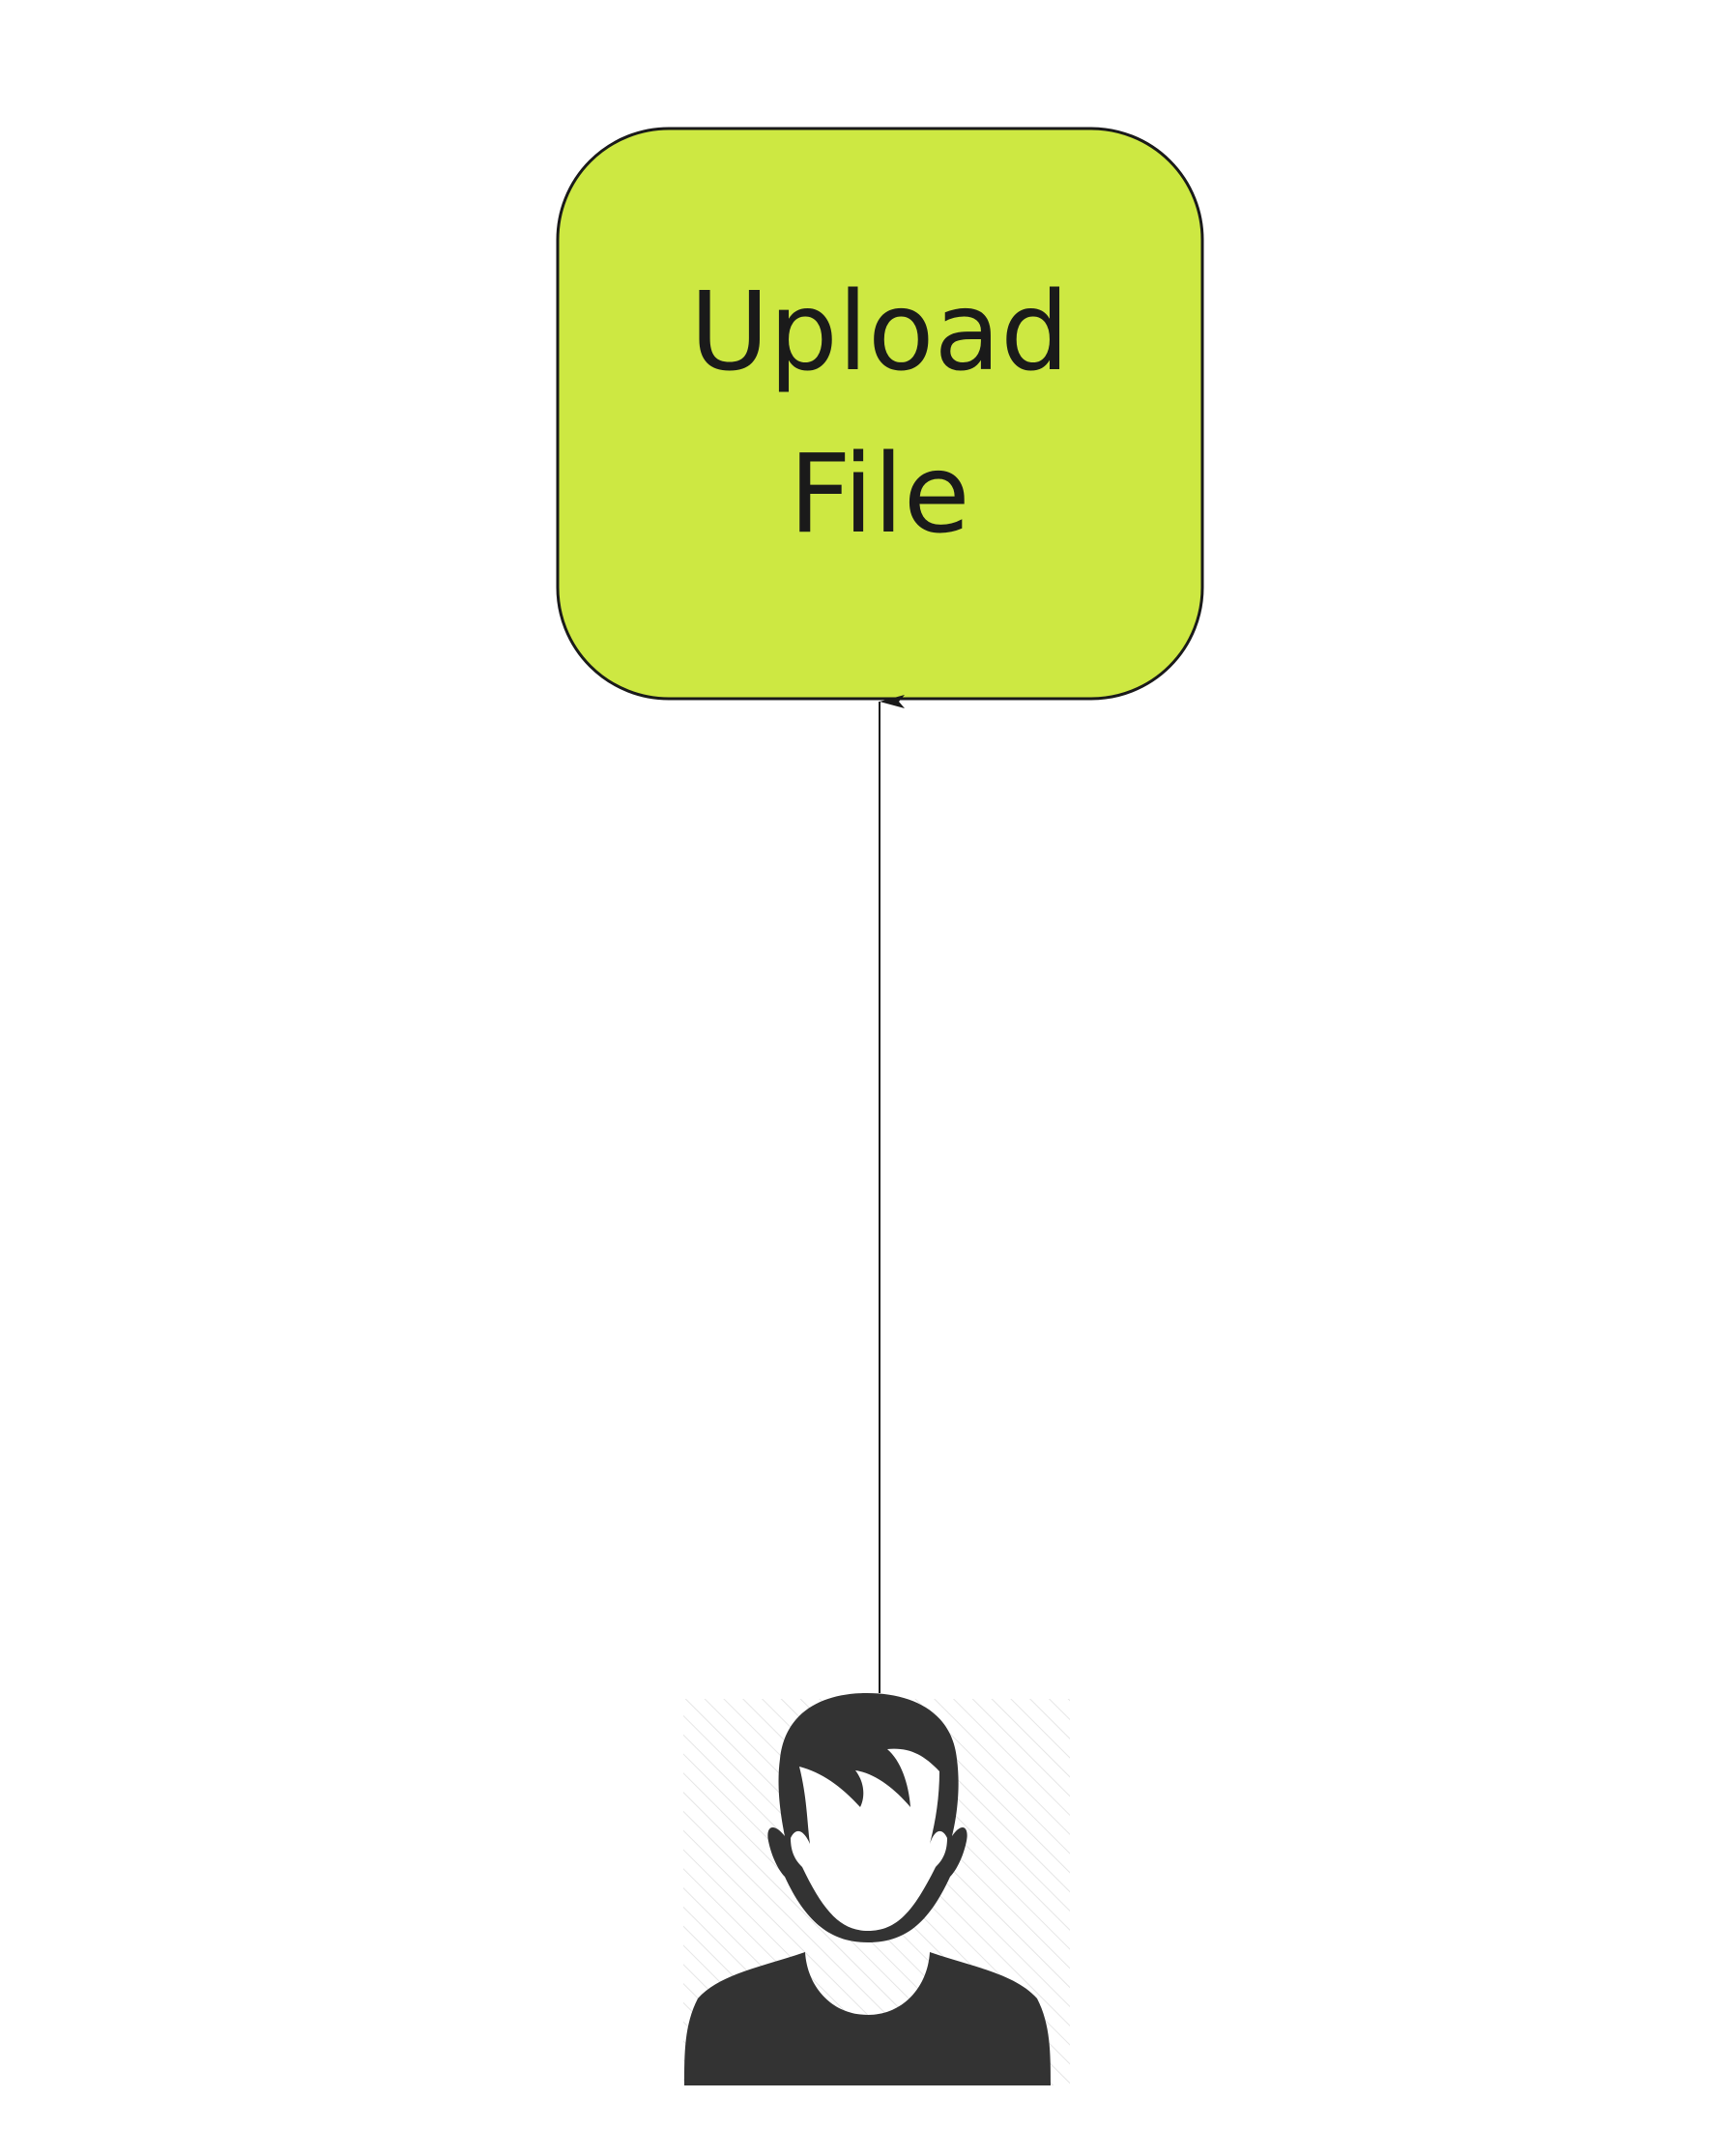 This screenshot has width=1732, height=2156. Describe the element at coordinates (876, 1889) in the screenshot. I see `user-avatar-icon` at that location.